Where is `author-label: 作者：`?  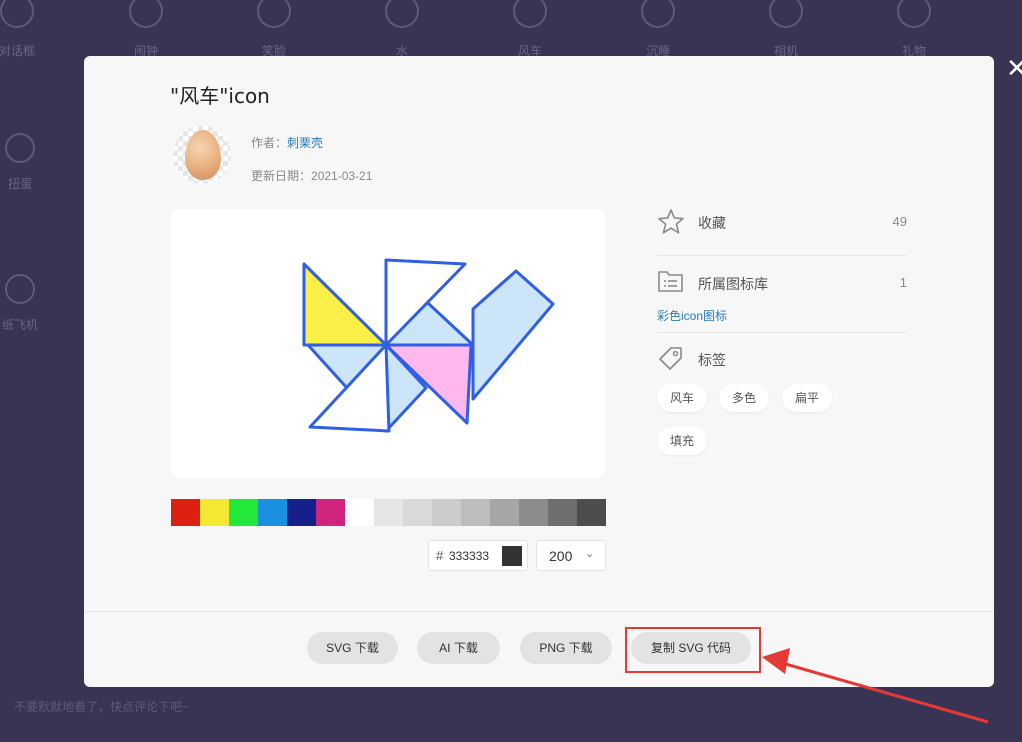
author-label: 作者： is located at coordinates (269, 143).